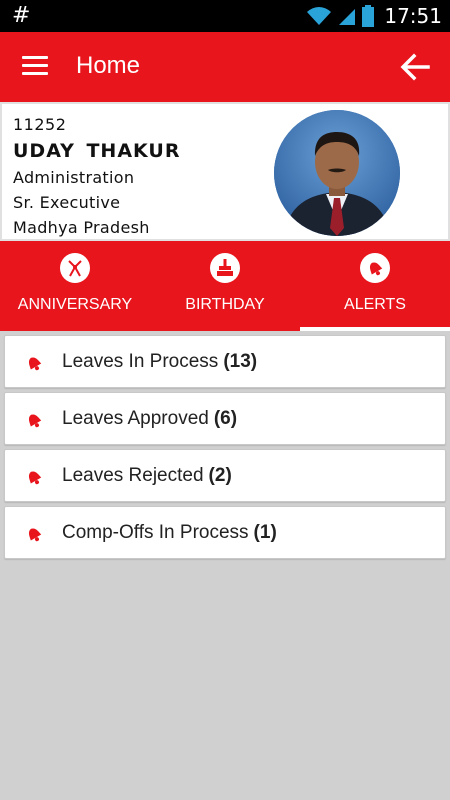  I want to click on arrow-left-icon, so click(415, 67).